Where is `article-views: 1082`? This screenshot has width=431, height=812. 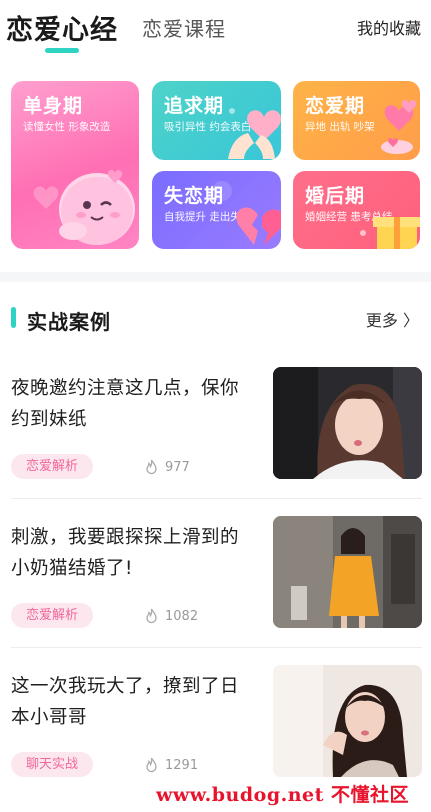
article-views: 1082 is located at coordinates (171, 616).